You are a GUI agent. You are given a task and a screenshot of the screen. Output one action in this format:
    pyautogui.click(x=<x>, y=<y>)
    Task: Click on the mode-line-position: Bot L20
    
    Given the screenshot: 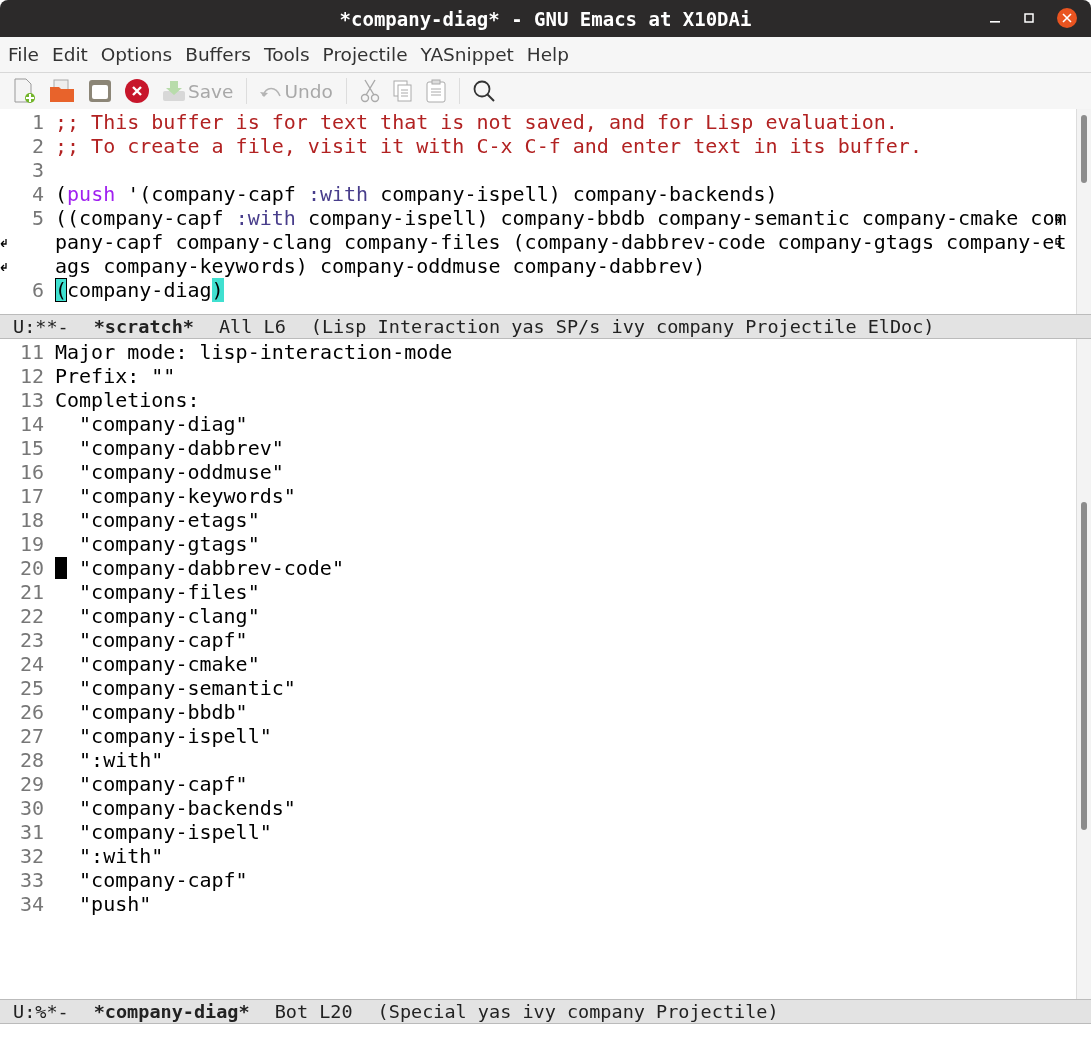 What is the action you would take?
    pyautogui.click(x=313, y=1011)
    